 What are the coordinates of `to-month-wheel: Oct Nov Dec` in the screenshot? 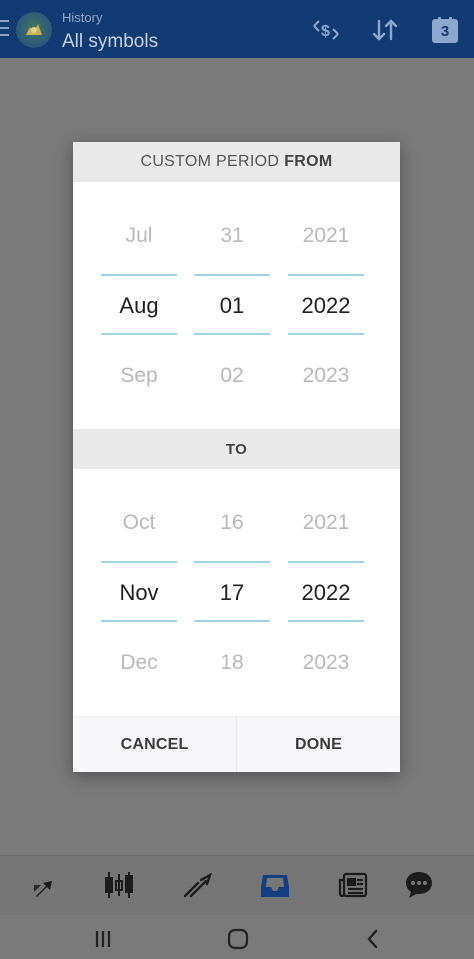 It's located at (139, 574).